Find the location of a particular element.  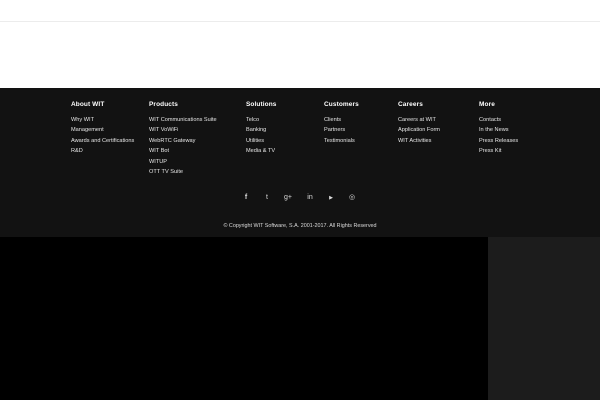

footer-link: WIT Activities is located at coordinates (419, 141).